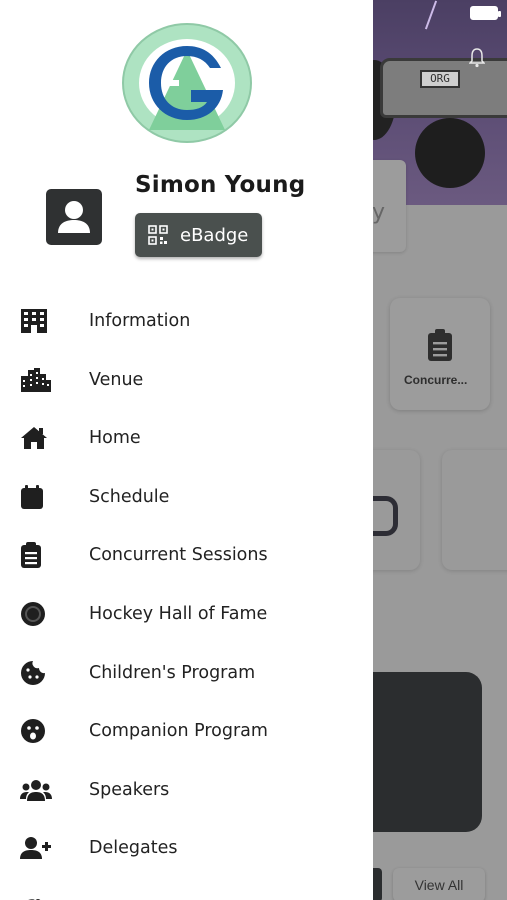  Describe the element at coordinates (379, 212) in the screenshot. I see `background-card-text: y` at that location.